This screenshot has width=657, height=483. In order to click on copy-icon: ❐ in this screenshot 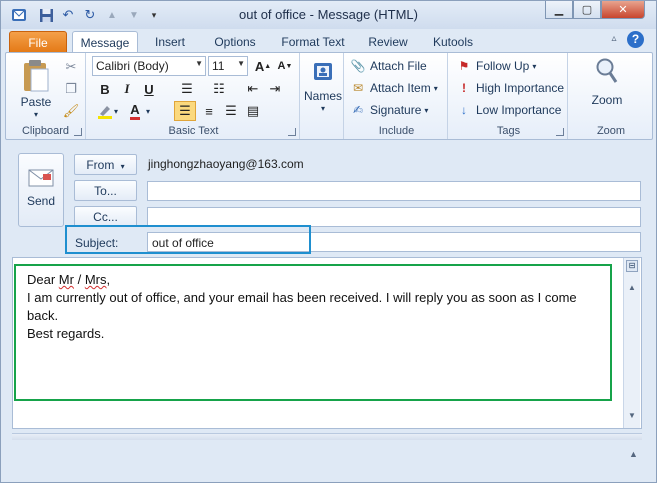, I will do `click(71, 89)`.